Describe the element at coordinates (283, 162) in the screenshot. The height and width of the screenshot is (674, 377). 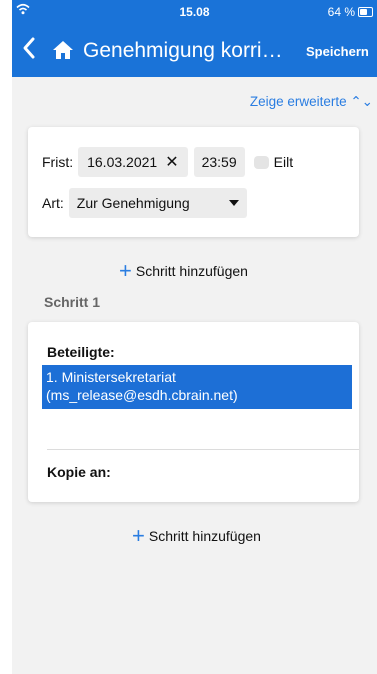
I see `urgent-label: Eilt` at that location.